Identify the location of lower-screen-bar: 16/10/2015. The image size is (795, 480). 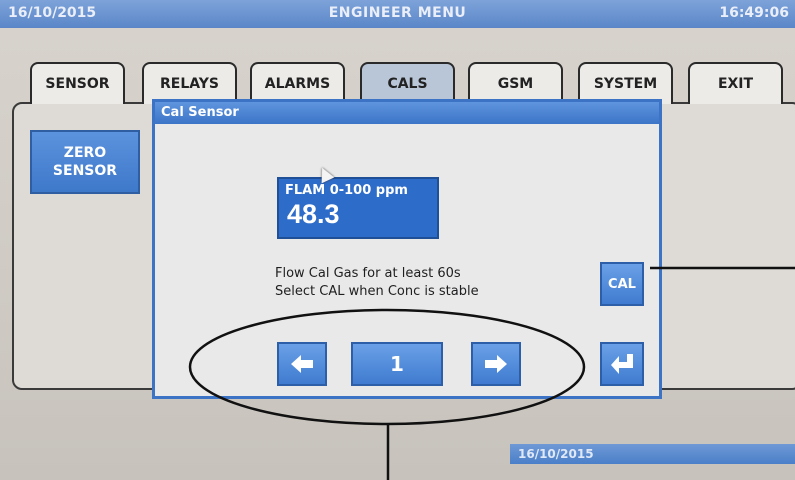
(652, 454).